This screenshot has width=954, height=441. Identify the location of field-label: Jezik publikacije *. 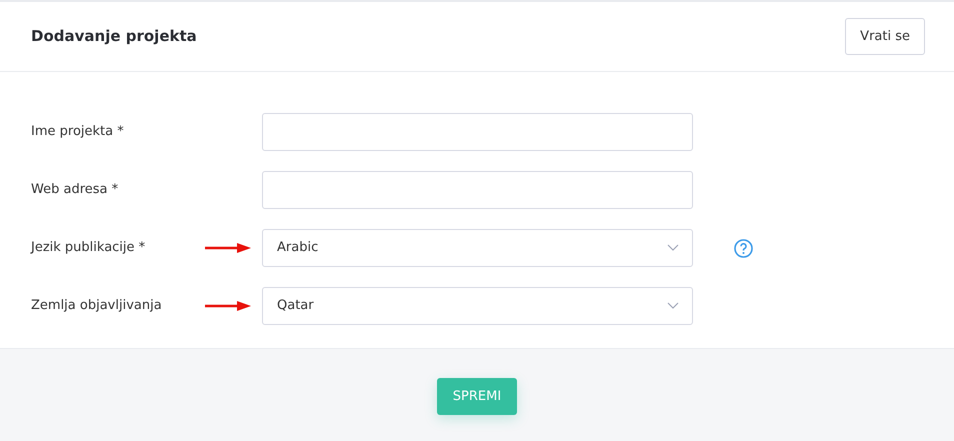
(88, 248).